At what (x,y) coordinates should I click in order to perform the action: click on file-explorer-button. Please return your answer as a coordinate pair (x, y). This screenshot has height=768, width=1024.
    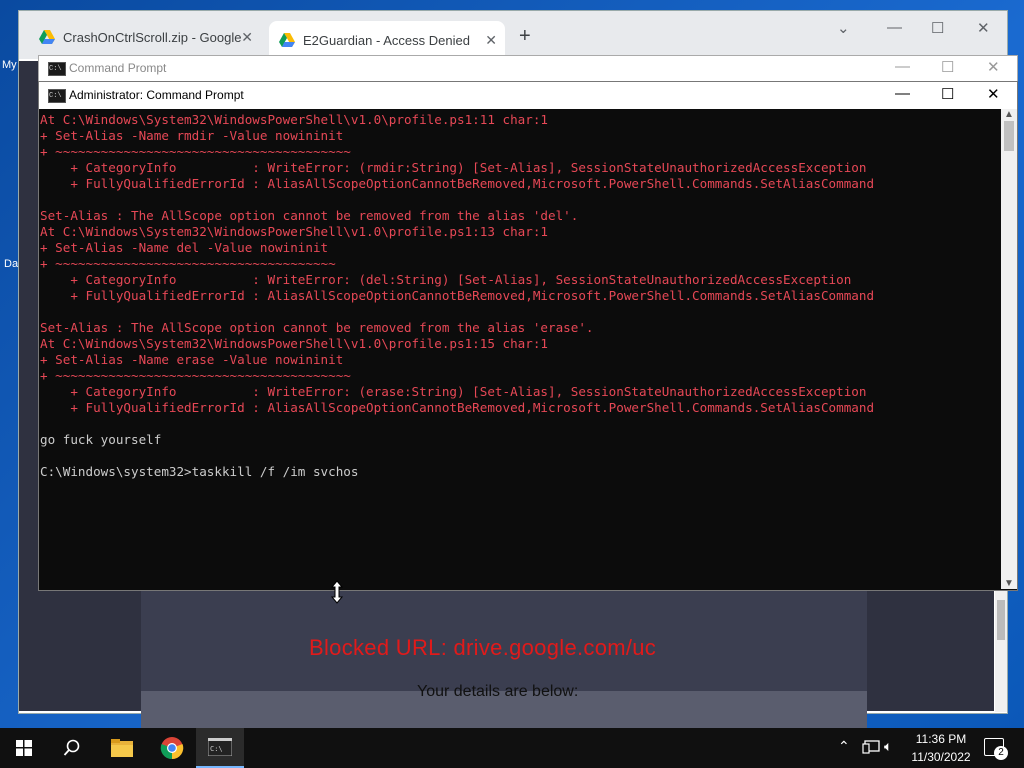
    Looking at the image, I should click on (122, 748).